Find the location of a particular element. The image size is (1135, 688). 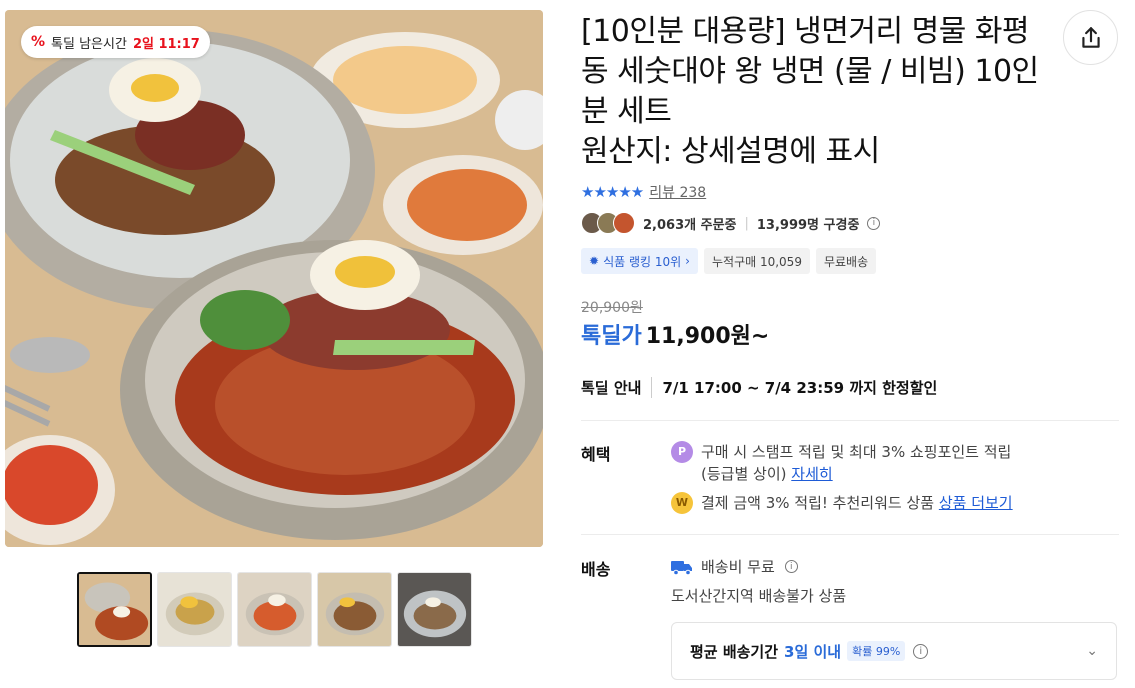

shipping-fee: 배송비 무료 is located at coordinates (738, 567).